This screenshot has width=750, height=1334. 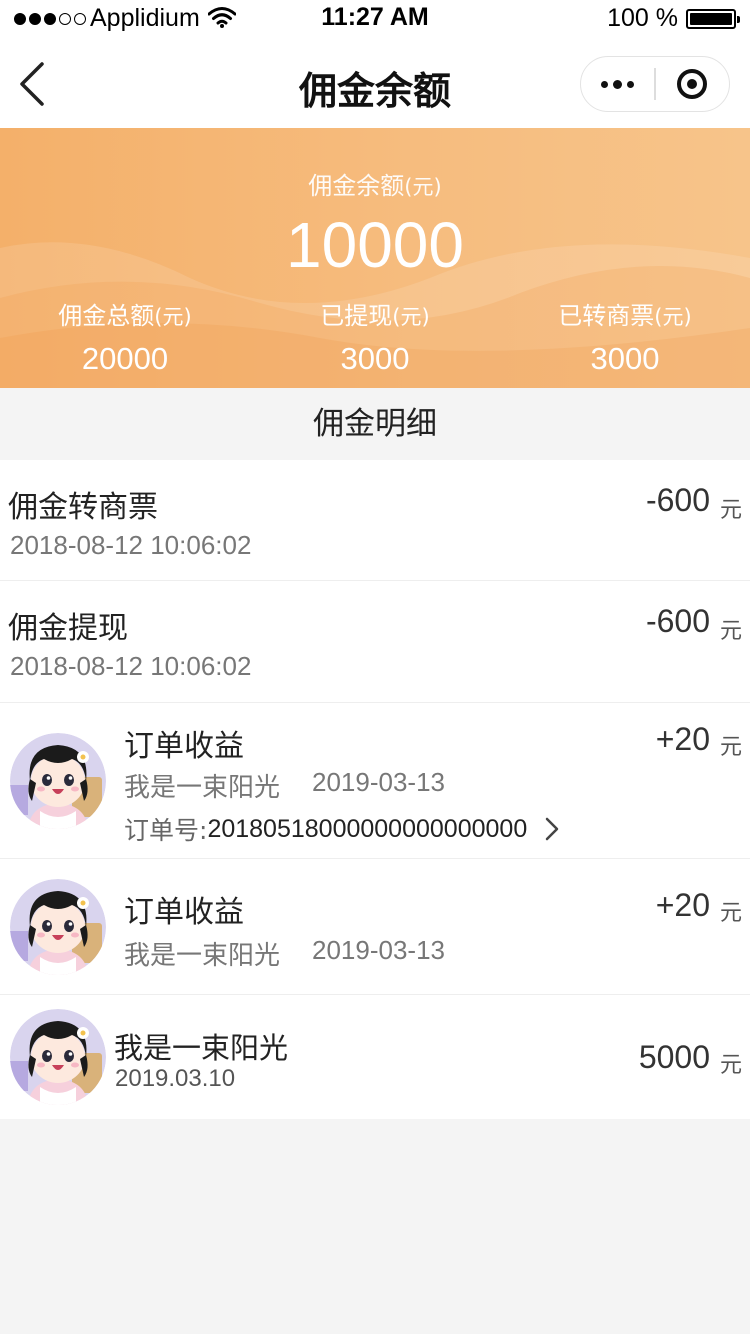 What do you see at coordinates (356, 316) in the screenshot?
I see `stat-label: 已提现` at bounding box center [356, 316].